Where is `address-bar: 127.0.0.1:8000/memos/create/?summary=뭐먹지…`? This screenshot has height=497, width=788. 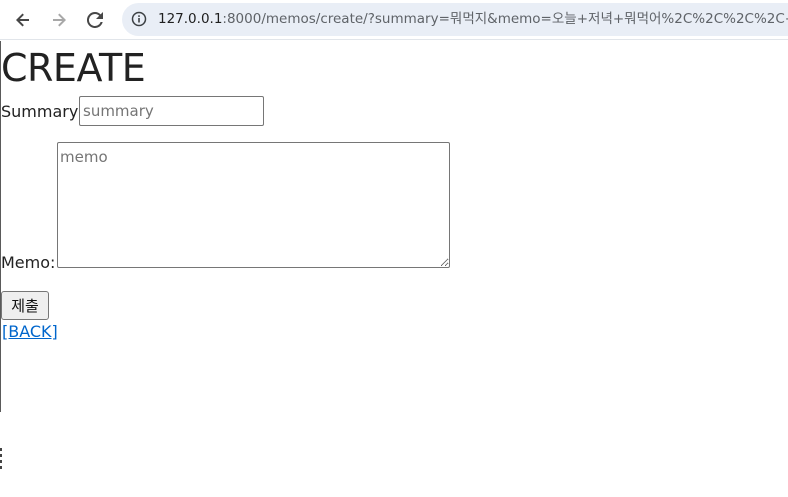 address-bar: 127.0.0.1:8000/memos/create/?summary=뭐먹지… is located at coordinates (455, 19).